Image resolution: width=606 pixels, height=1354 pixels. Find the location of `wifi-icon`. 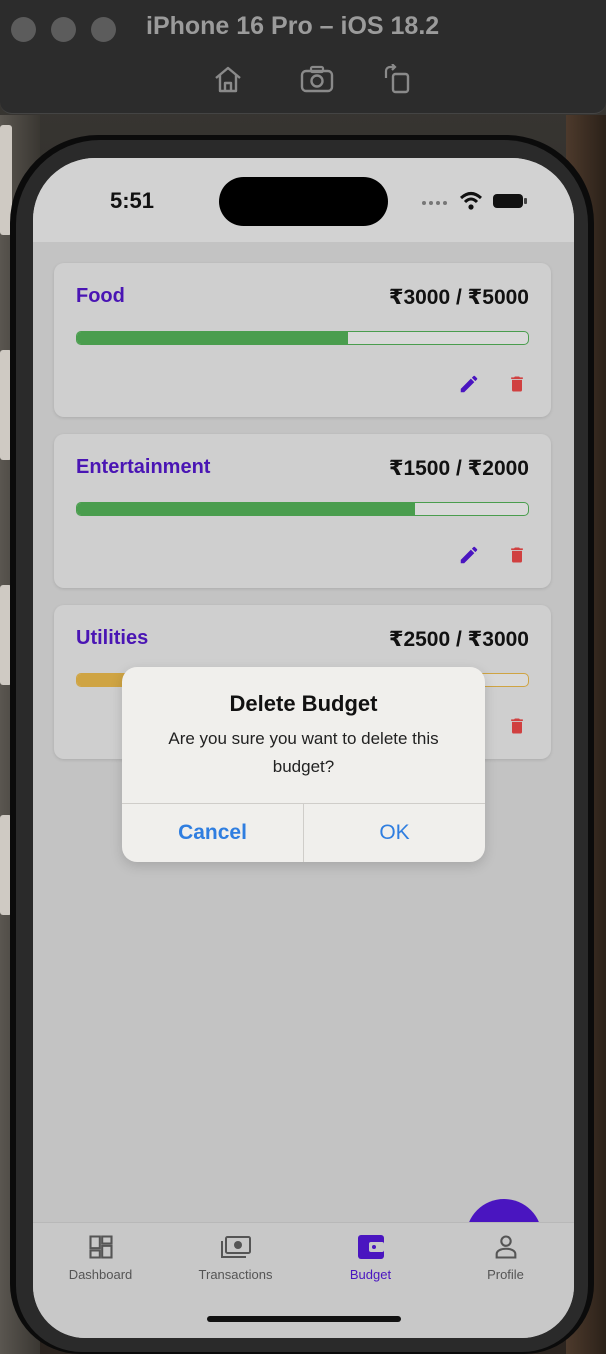

wifi-icon is located at coordinates (471, 201).